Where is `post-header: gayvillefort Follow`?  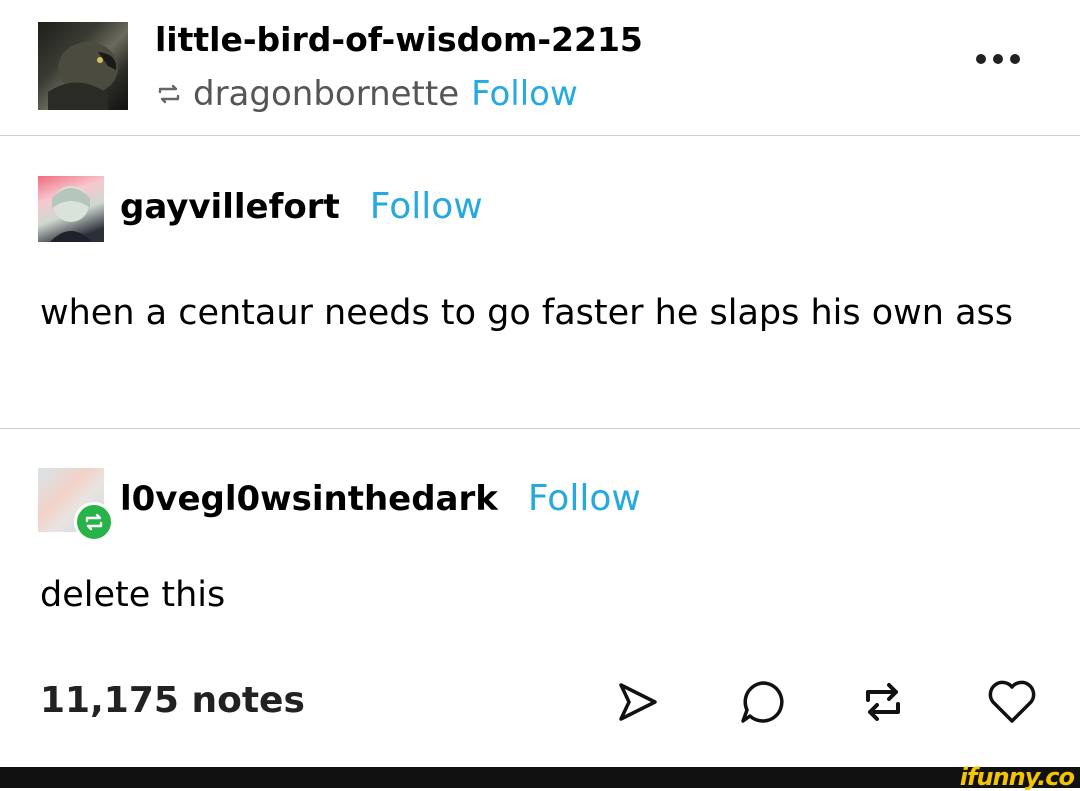 post-header: gayvillefort Follow is located at coordinates (301, 206).